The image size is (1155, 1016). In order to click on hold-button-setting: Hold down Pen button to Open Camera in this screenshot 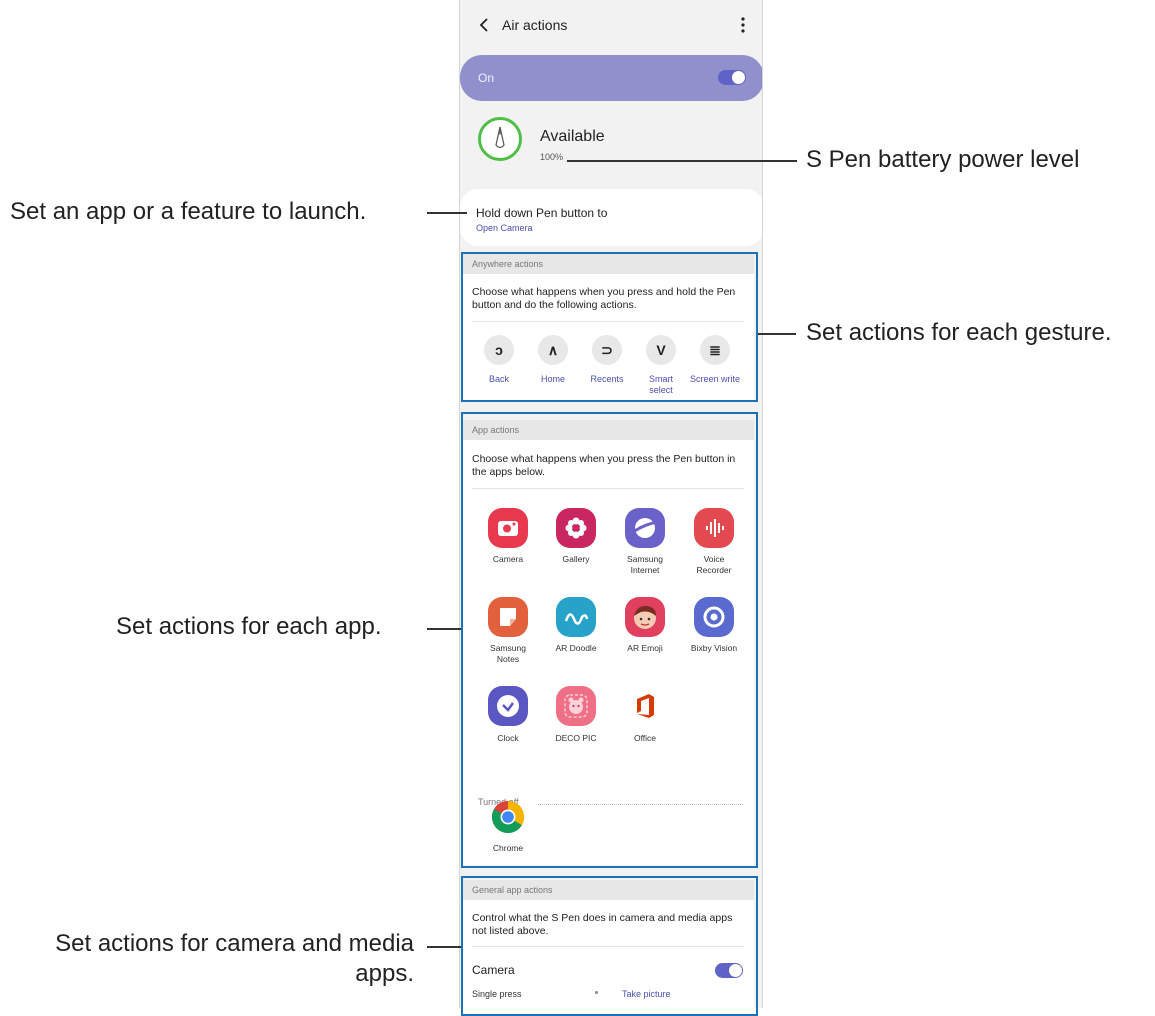, I will do `click(611, 217)`.